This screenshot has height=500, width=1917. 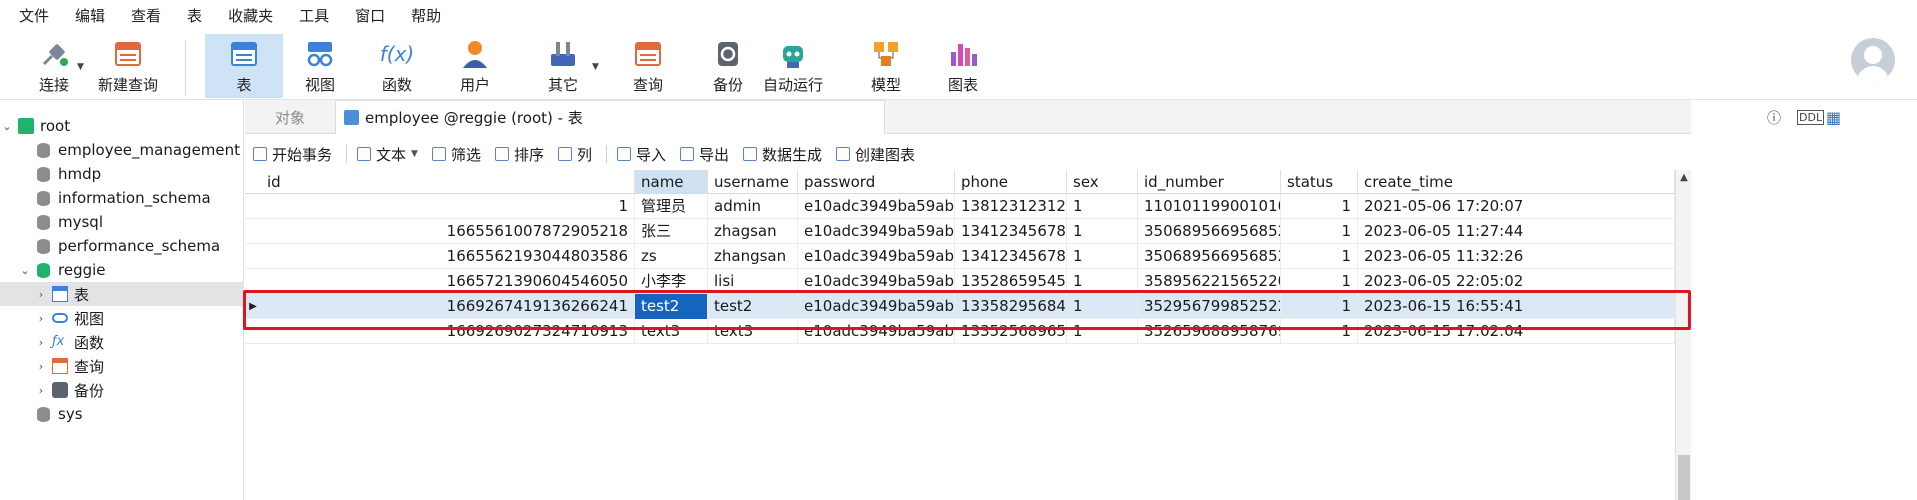 I want to click on column-header-sex: sex, so click(x=1102, y=182).